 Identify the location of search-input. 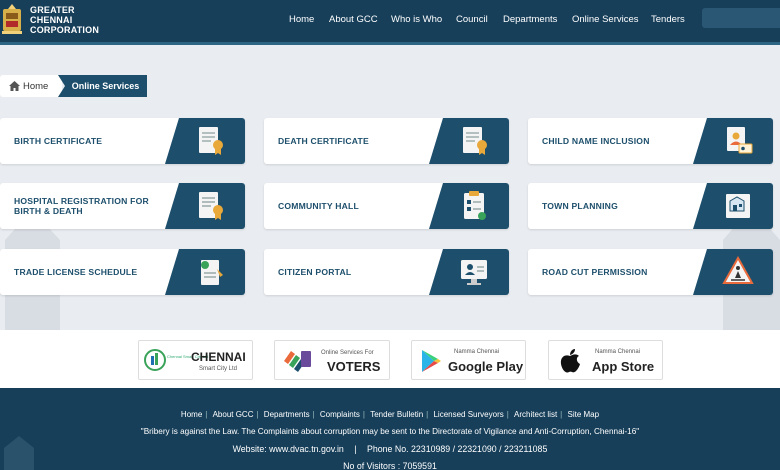
(741, 18).